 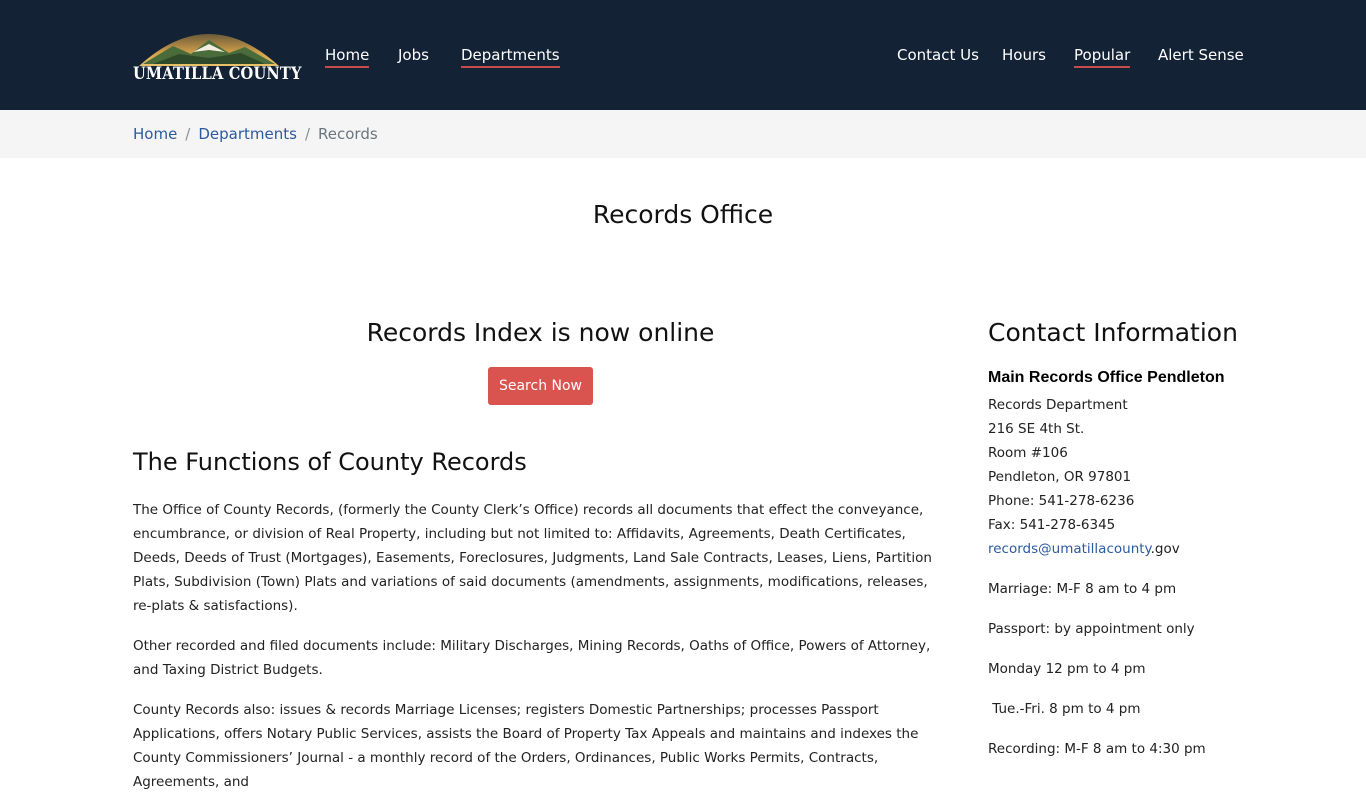 What do you see at coordinates (1113, 332) in the screenshot?
I see `contact-heading: Contact Information` at bounding box center [1113, 332].